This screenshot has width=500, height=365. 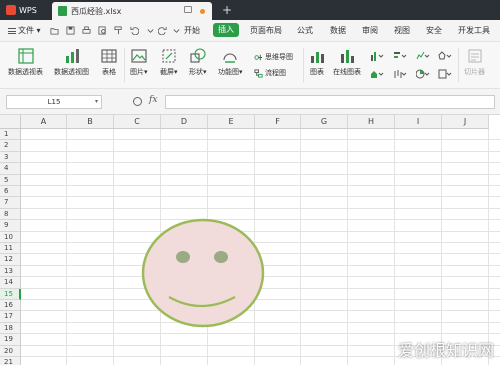 I want to click on unsaved-dot-icon, so click(x=202, y=11).